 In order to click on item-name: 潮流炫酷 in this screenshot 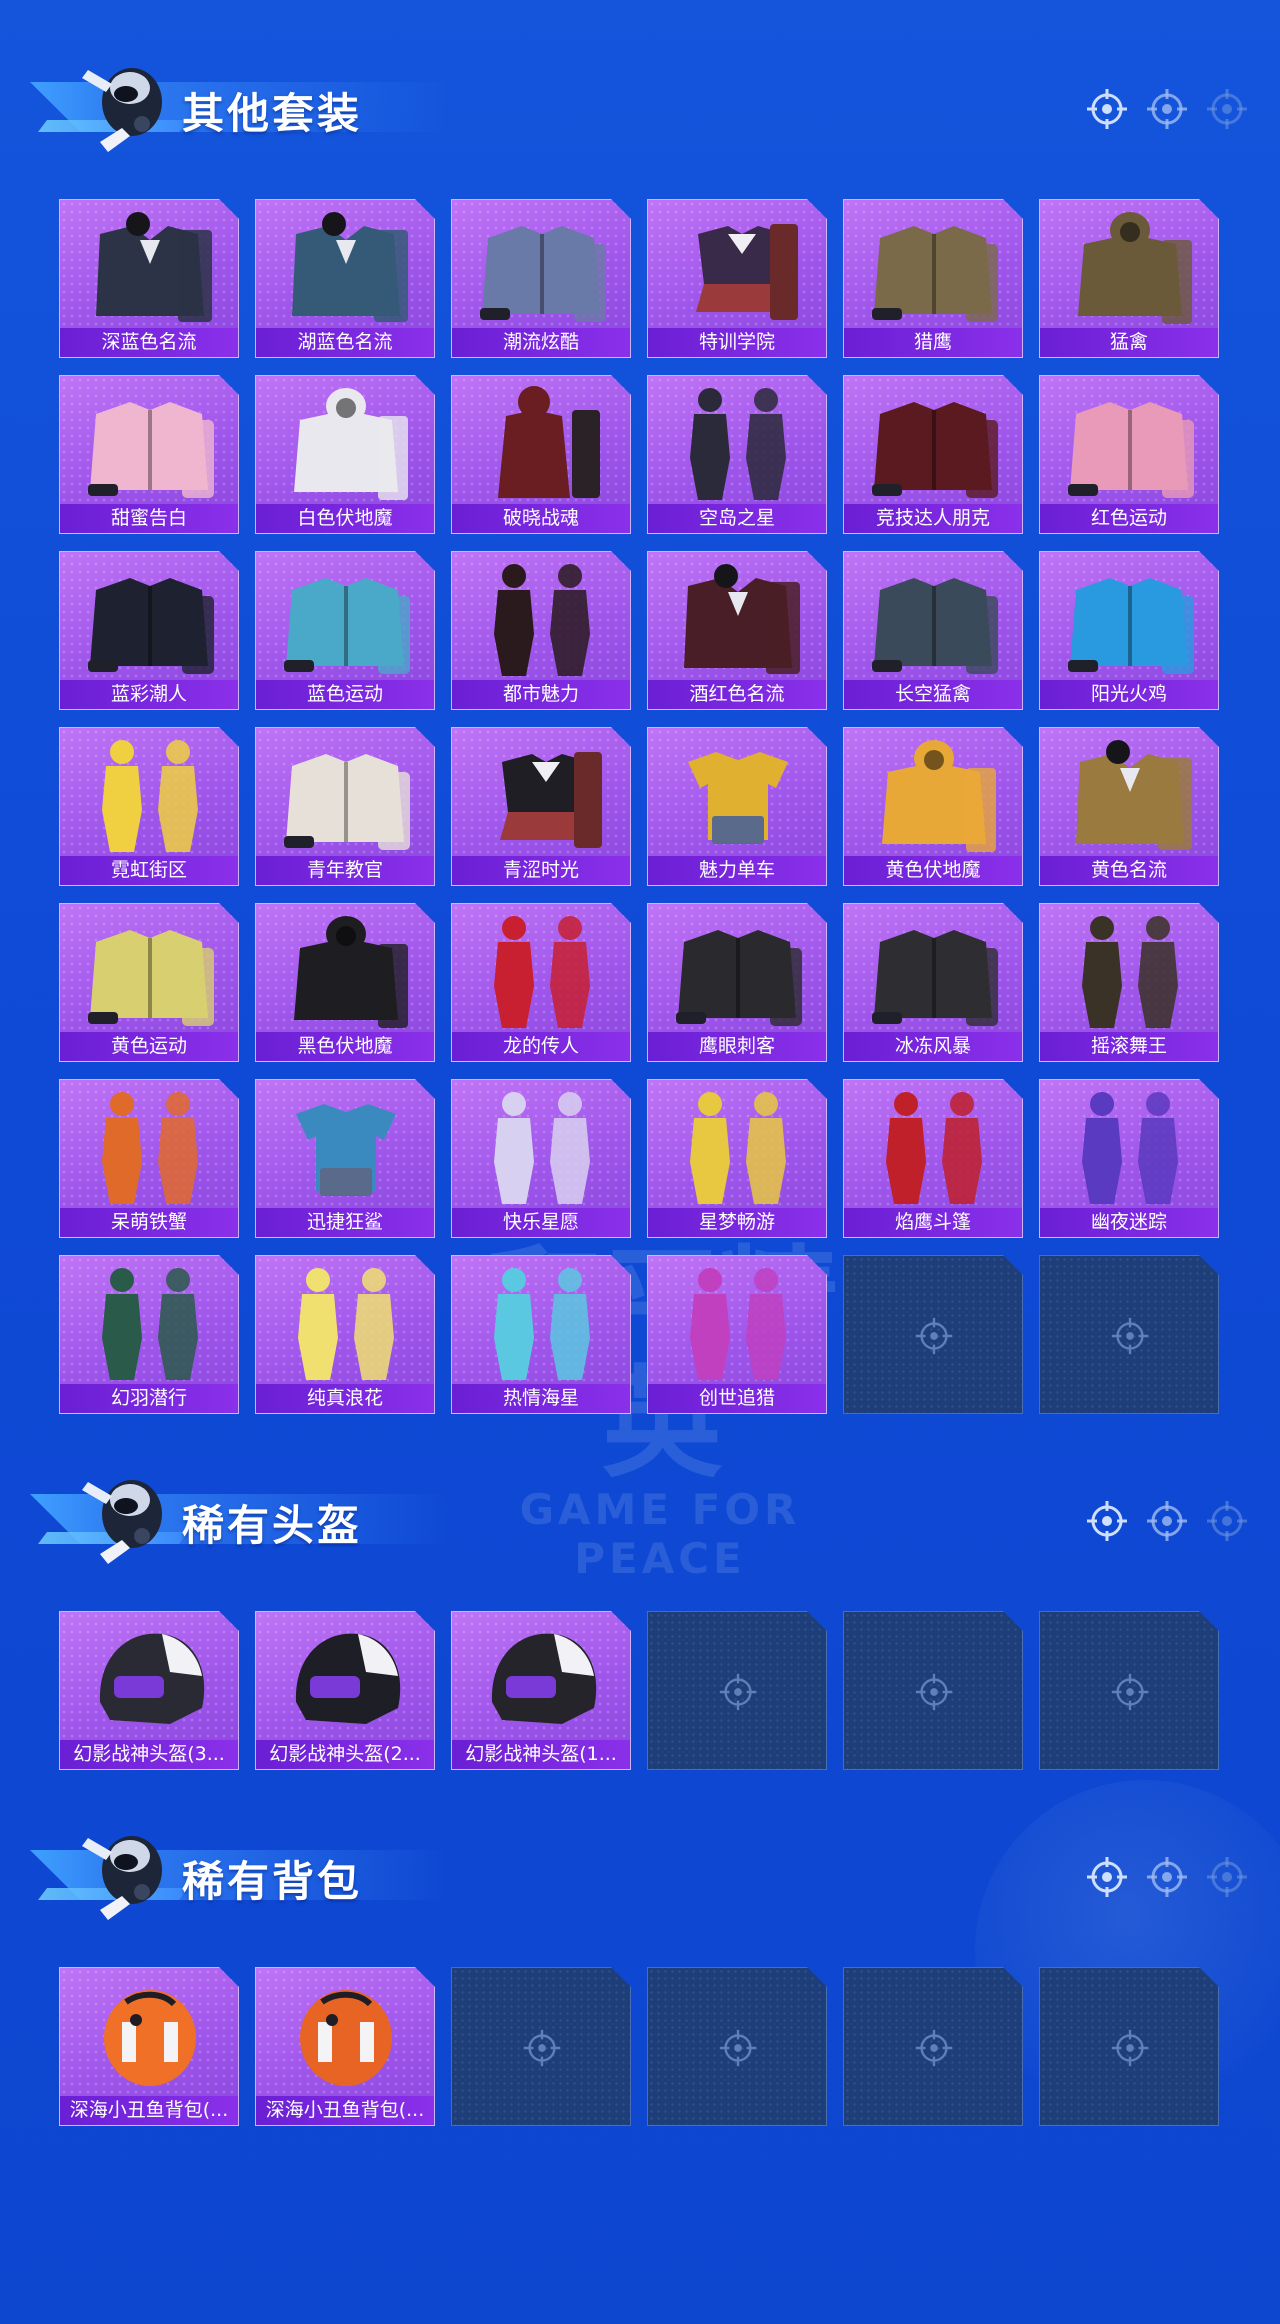, I will do `click(541, 342)`.